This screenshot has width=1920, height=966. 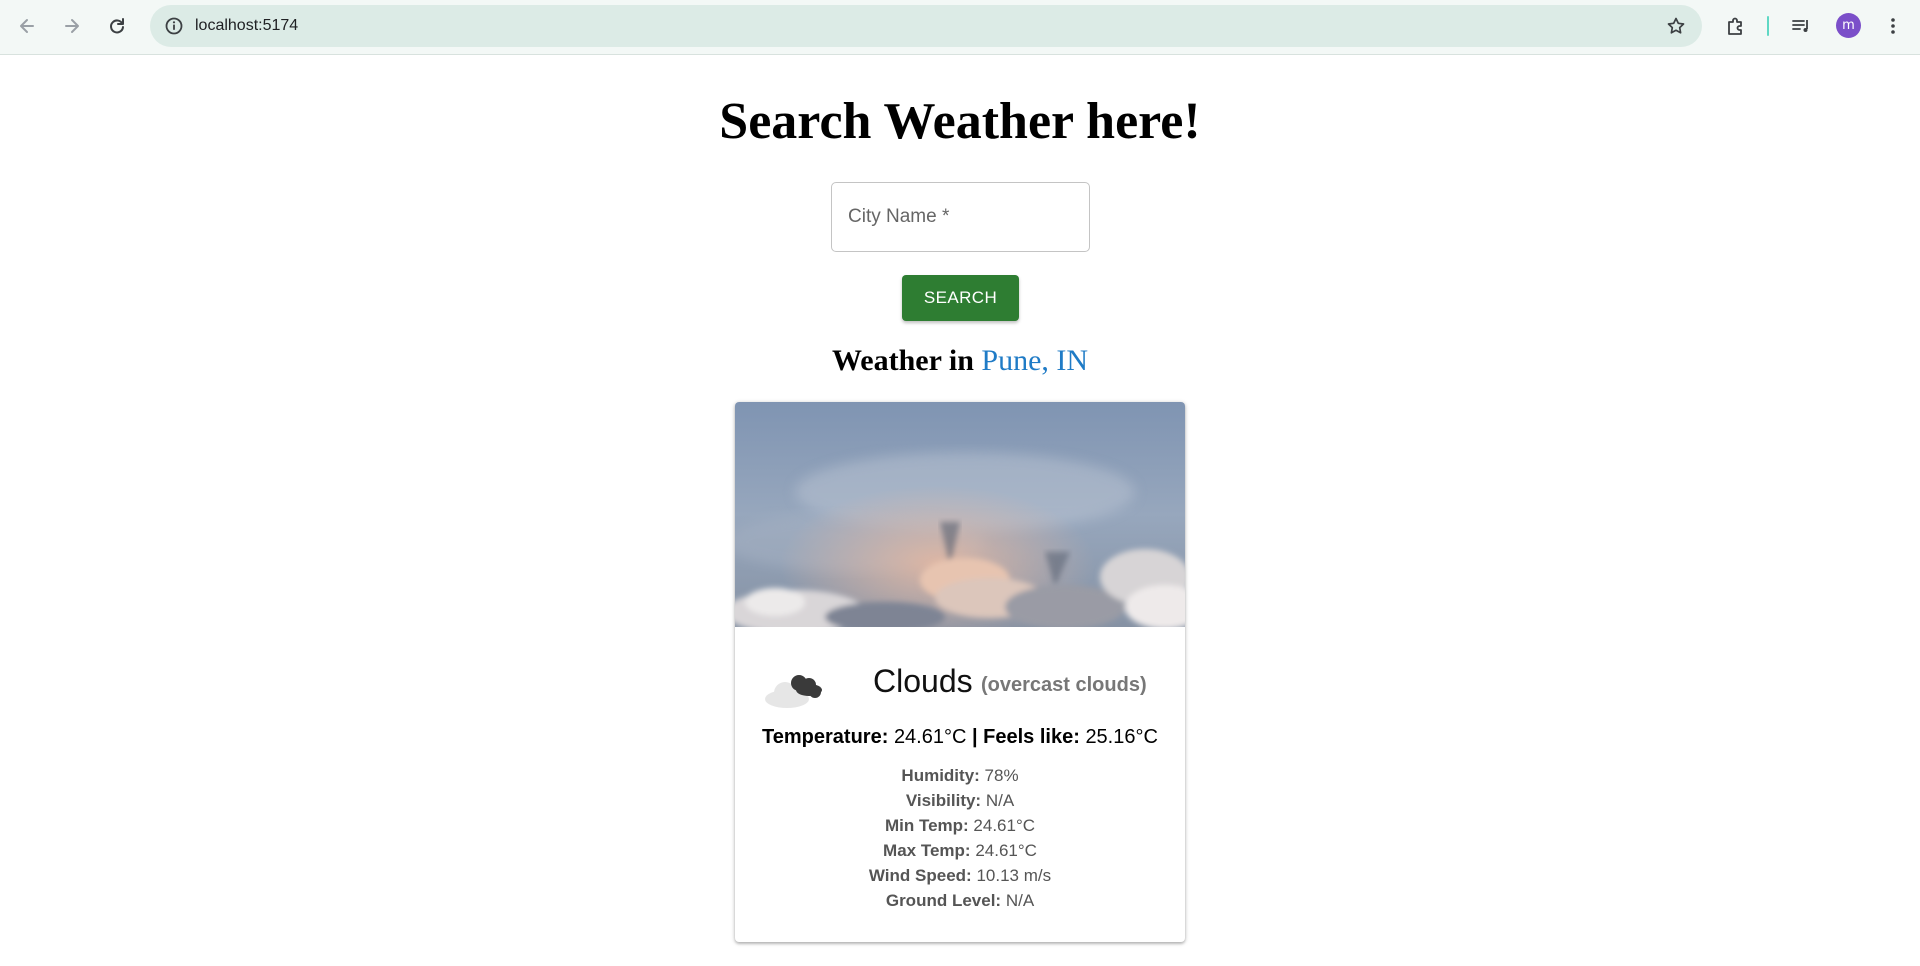 What do you see at coordinates (1768, 26) in the screenshot?
I see `toolbar-divider` at bounding box center [1768, 26].